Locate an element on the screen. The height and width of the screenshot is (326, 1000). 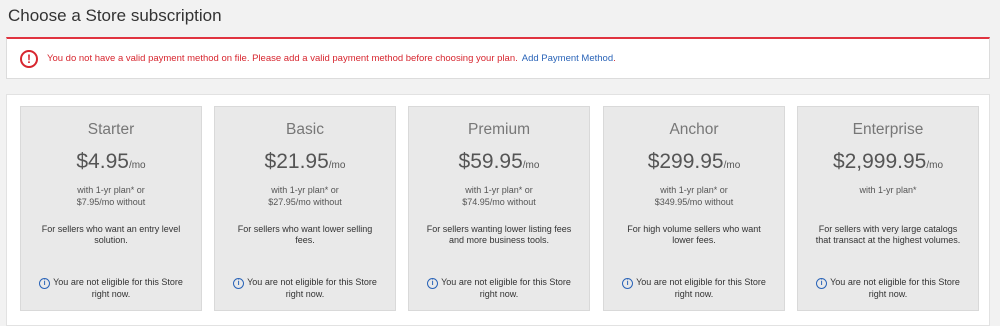
plan-terms: with 1-yr plan* or $27.95/mo without is located at coordinates (305, 196).